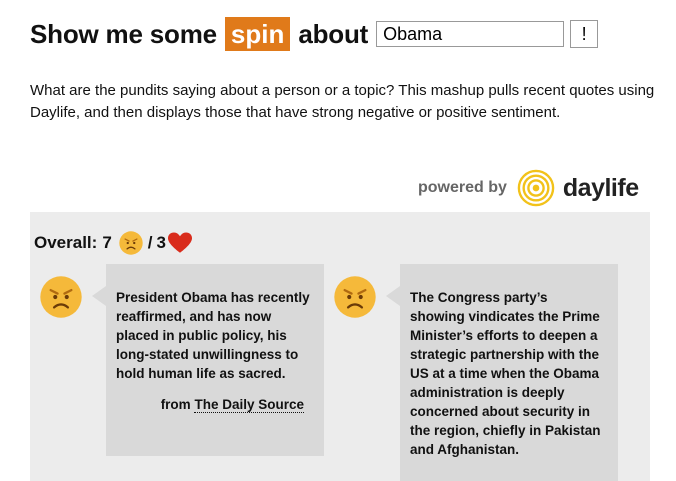 The width and height of the screenshot is (676, 481). I want to click on positive-count: 3, so click(161, 242).